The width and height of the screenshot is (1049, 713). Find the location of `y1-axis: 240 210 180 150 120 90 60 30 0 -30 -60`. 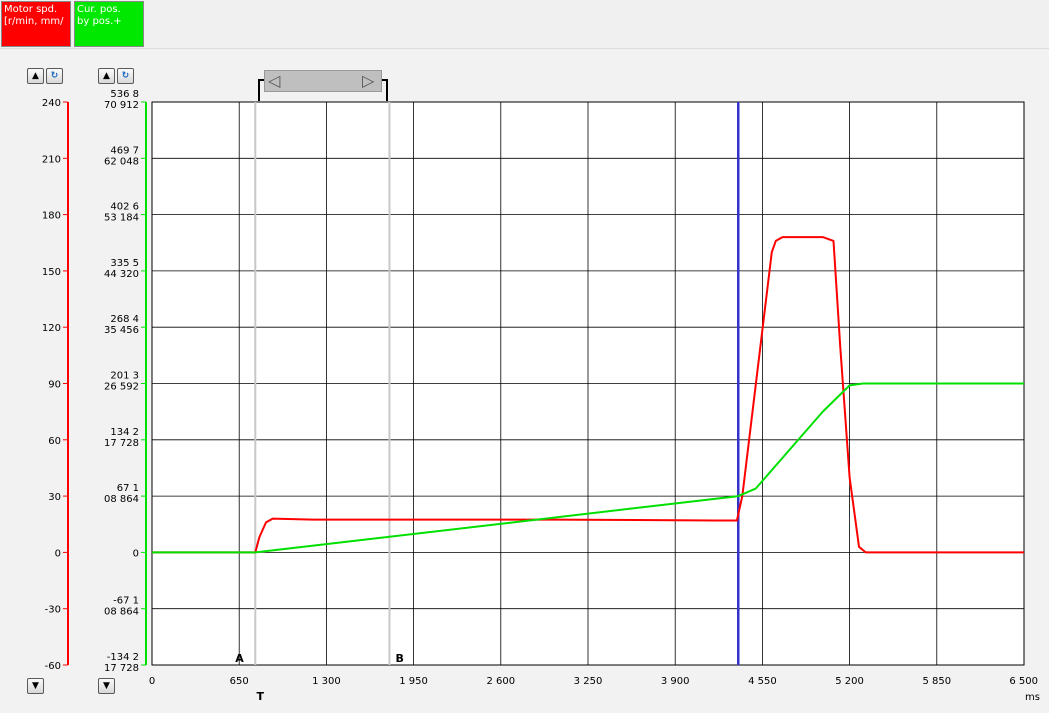

y1-axis: 240 210 180 150 120 90 60 30 0 -30 -60 is located at coordinates (55, 385).